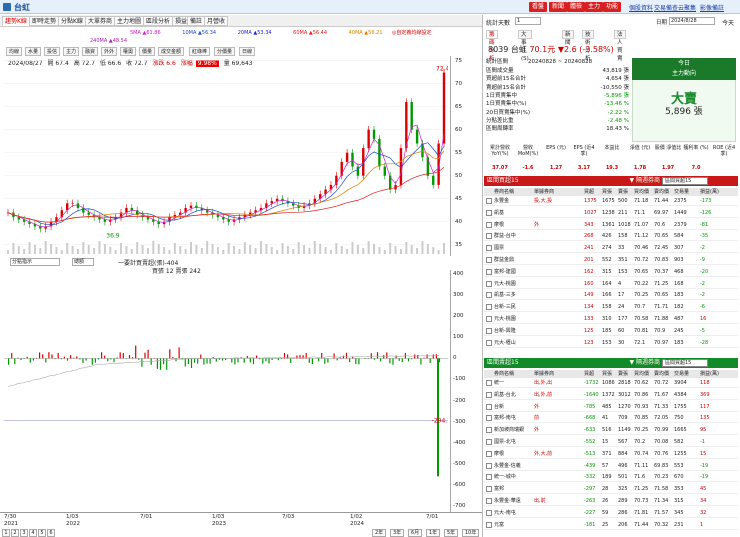 This screenshot has width=740, height=537. What do you see at coordinates (528, 21) in the screenshot?
I see `stat-days-select: 1` at bounding box center [528, 21].